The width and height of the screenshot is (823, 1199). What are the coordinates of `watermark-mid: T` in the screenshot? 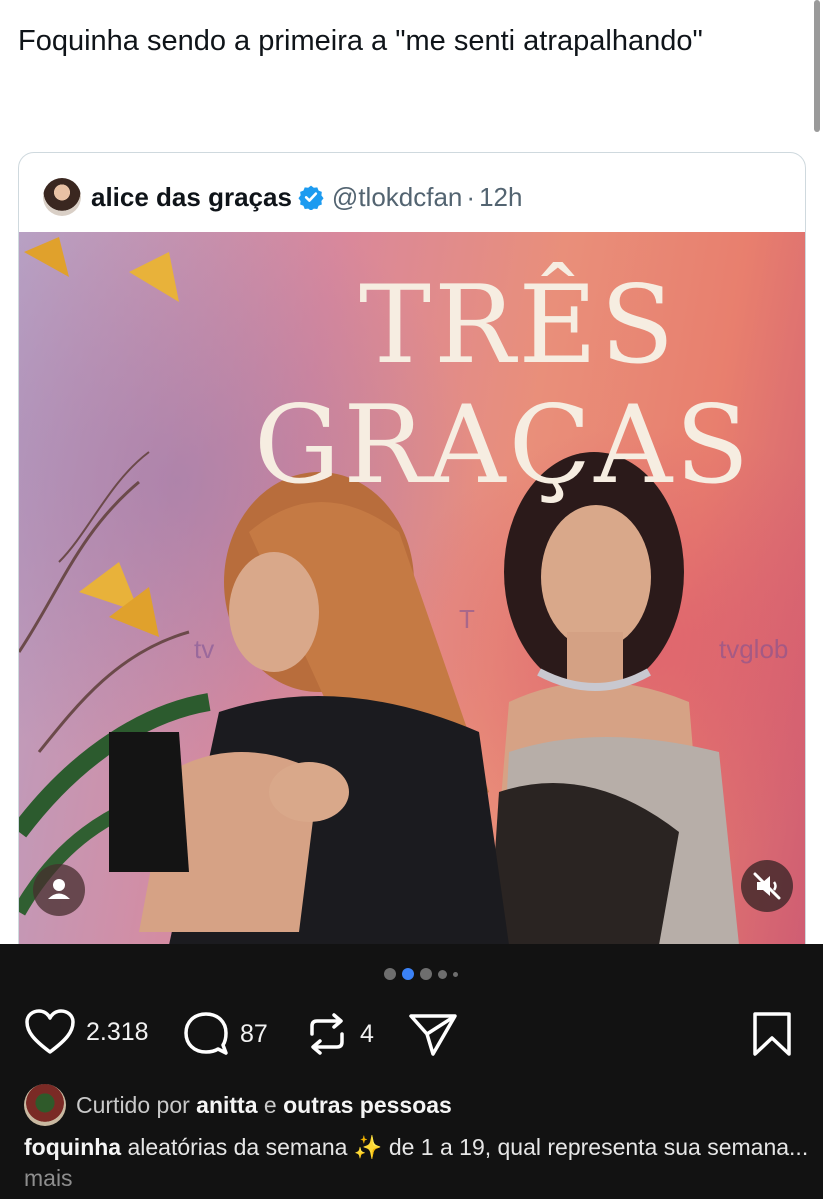 It's located at (467, 619).